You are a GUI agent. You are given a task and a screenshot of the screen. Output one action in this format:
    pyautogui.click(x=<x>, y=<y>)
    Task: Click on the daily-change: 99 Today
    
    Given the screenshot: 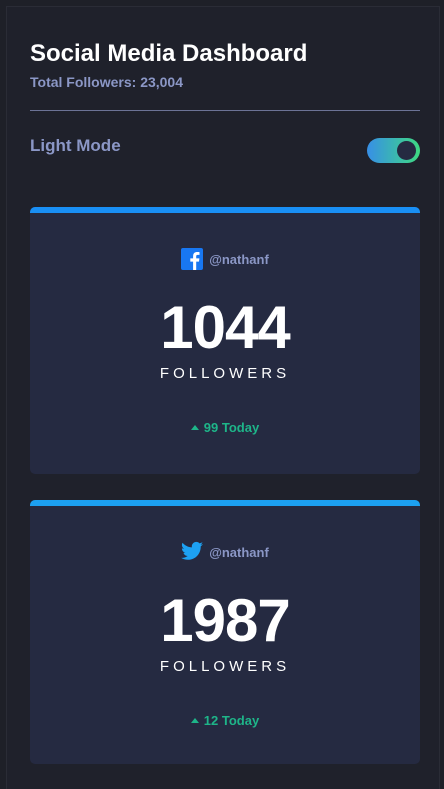 What is the action you would take?
    pyautogui.click(x=225, y=427)
    